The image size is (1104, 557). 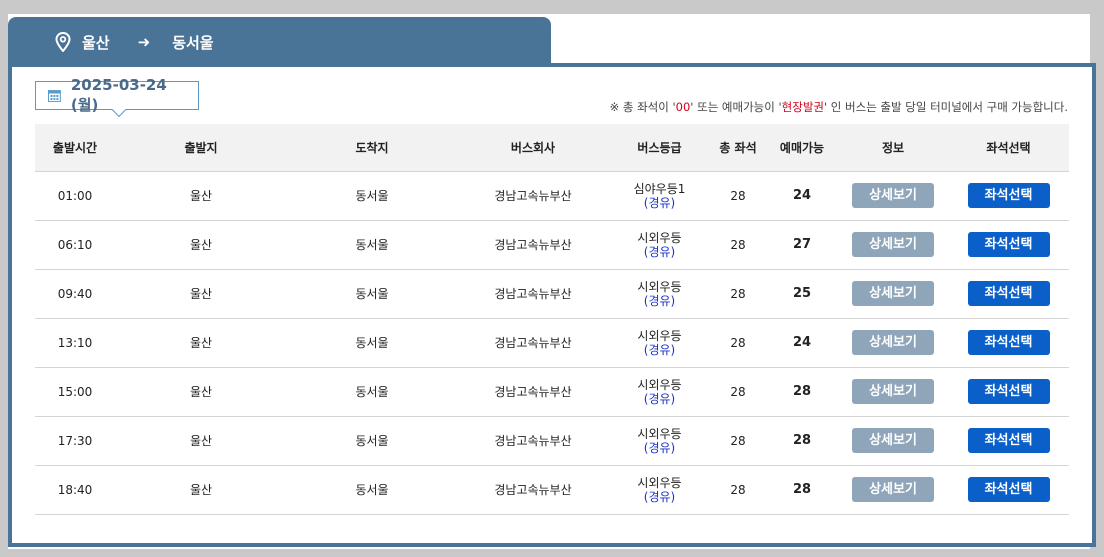 What do you see at coordinates (552, 245) in the screenshot?
I see `table-row: 06:10 울산 동서울 경남고속뉴부산 시외우등 (경유) 28 27 상세보기 좌석선택` at bounding box center [552, 245].